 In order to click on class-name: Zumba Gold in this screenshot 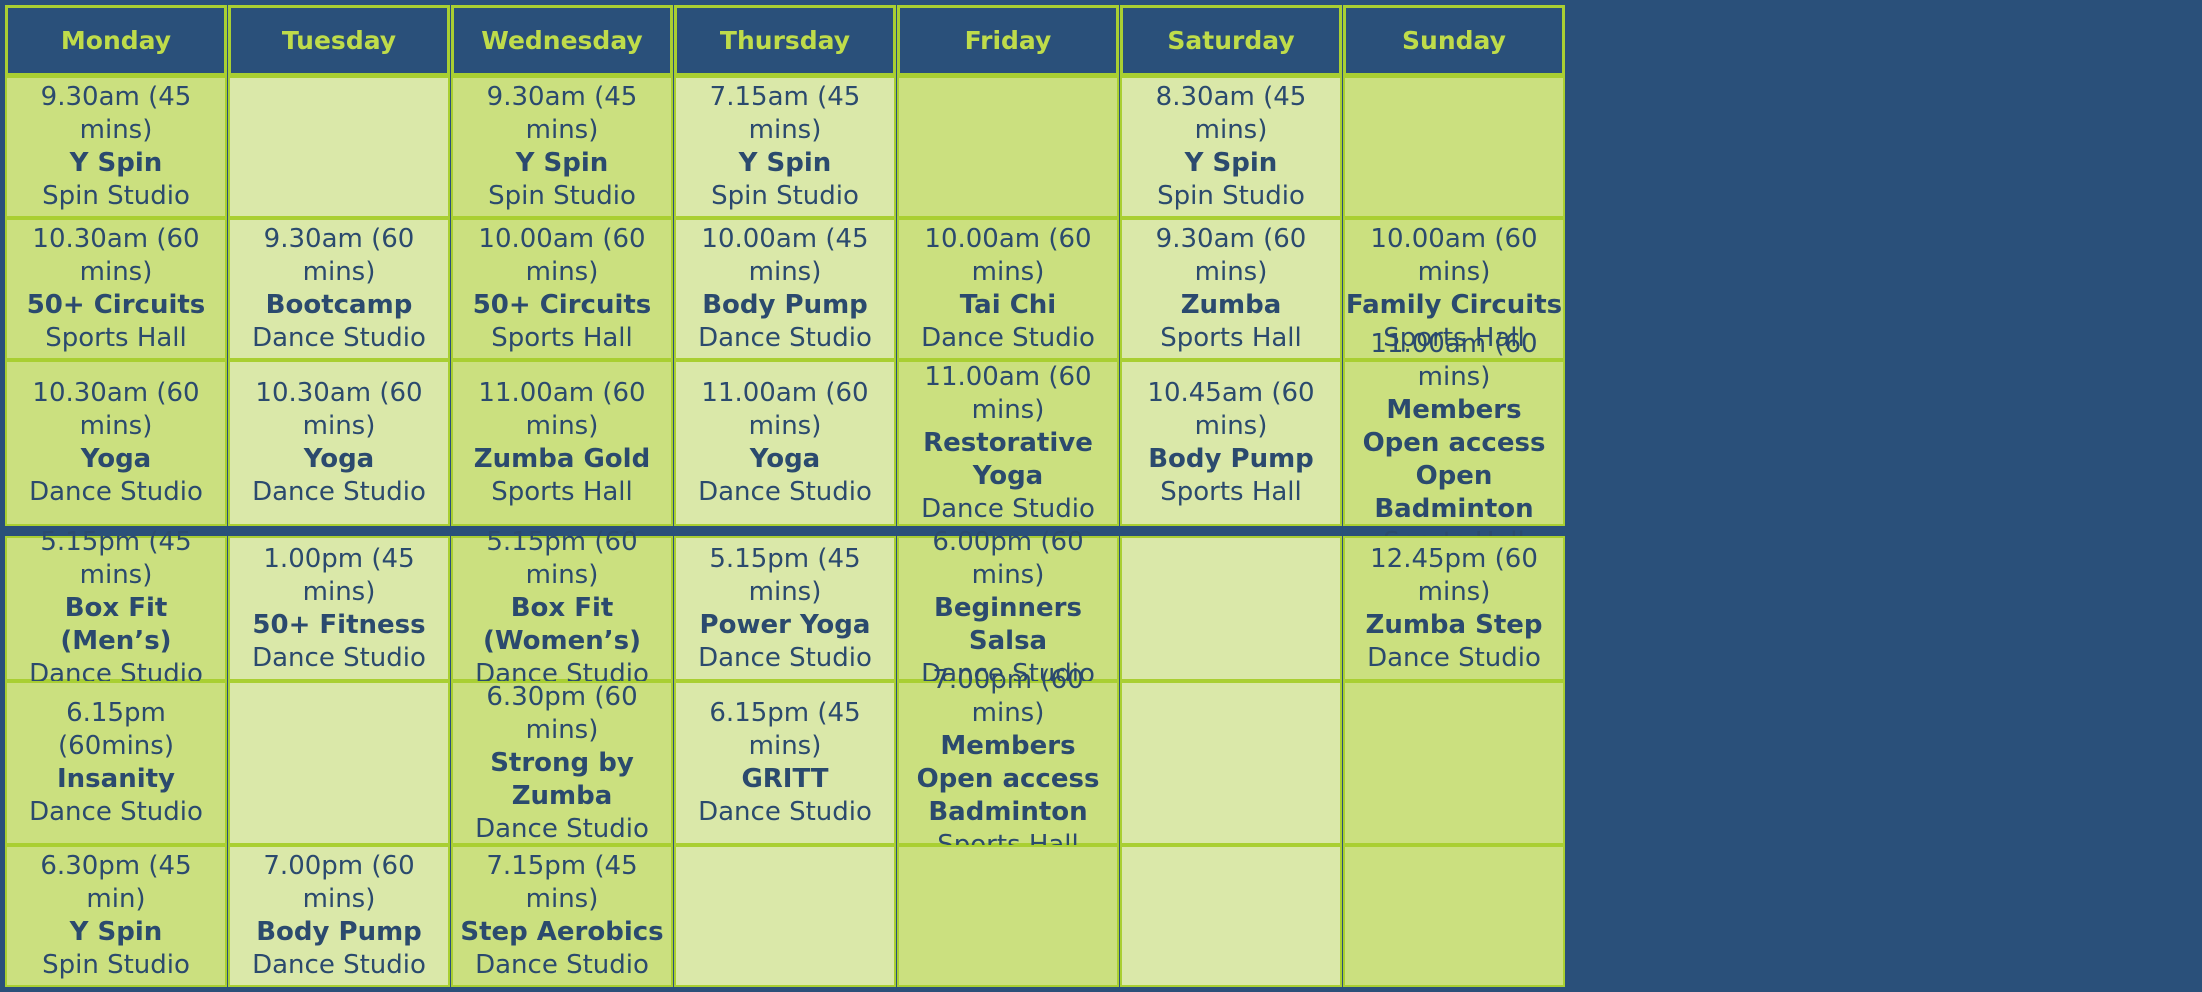, I will do `click(562, 459)`.